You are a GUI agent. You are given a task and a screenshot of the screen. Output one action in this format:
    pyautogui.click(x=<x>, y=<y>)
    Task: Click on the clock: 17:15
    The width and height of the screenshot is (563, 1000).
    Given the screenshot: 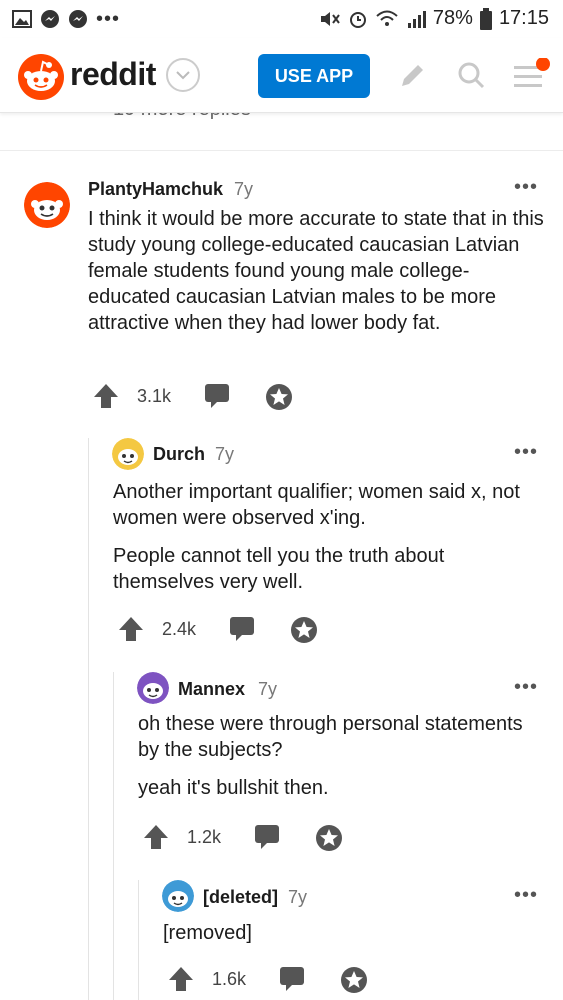 What is the action you would take?
    pyautogui.click(x=523, y=18)
    